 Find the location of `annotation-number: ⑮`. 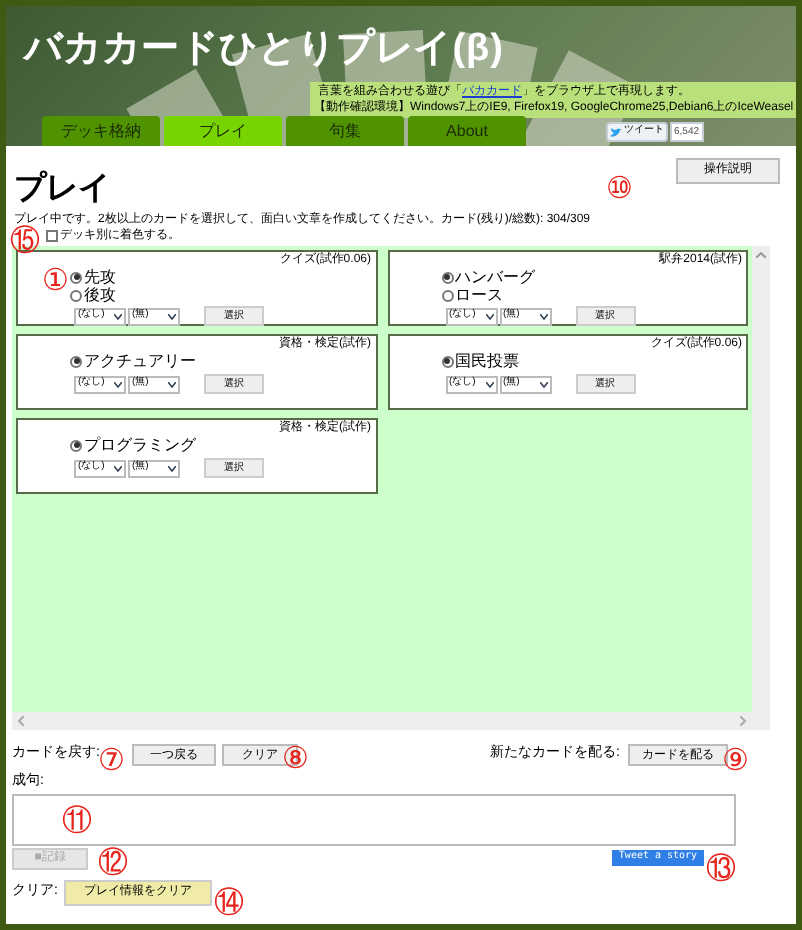

annotation-number: ⑮ is located at coordinates (25, 241).